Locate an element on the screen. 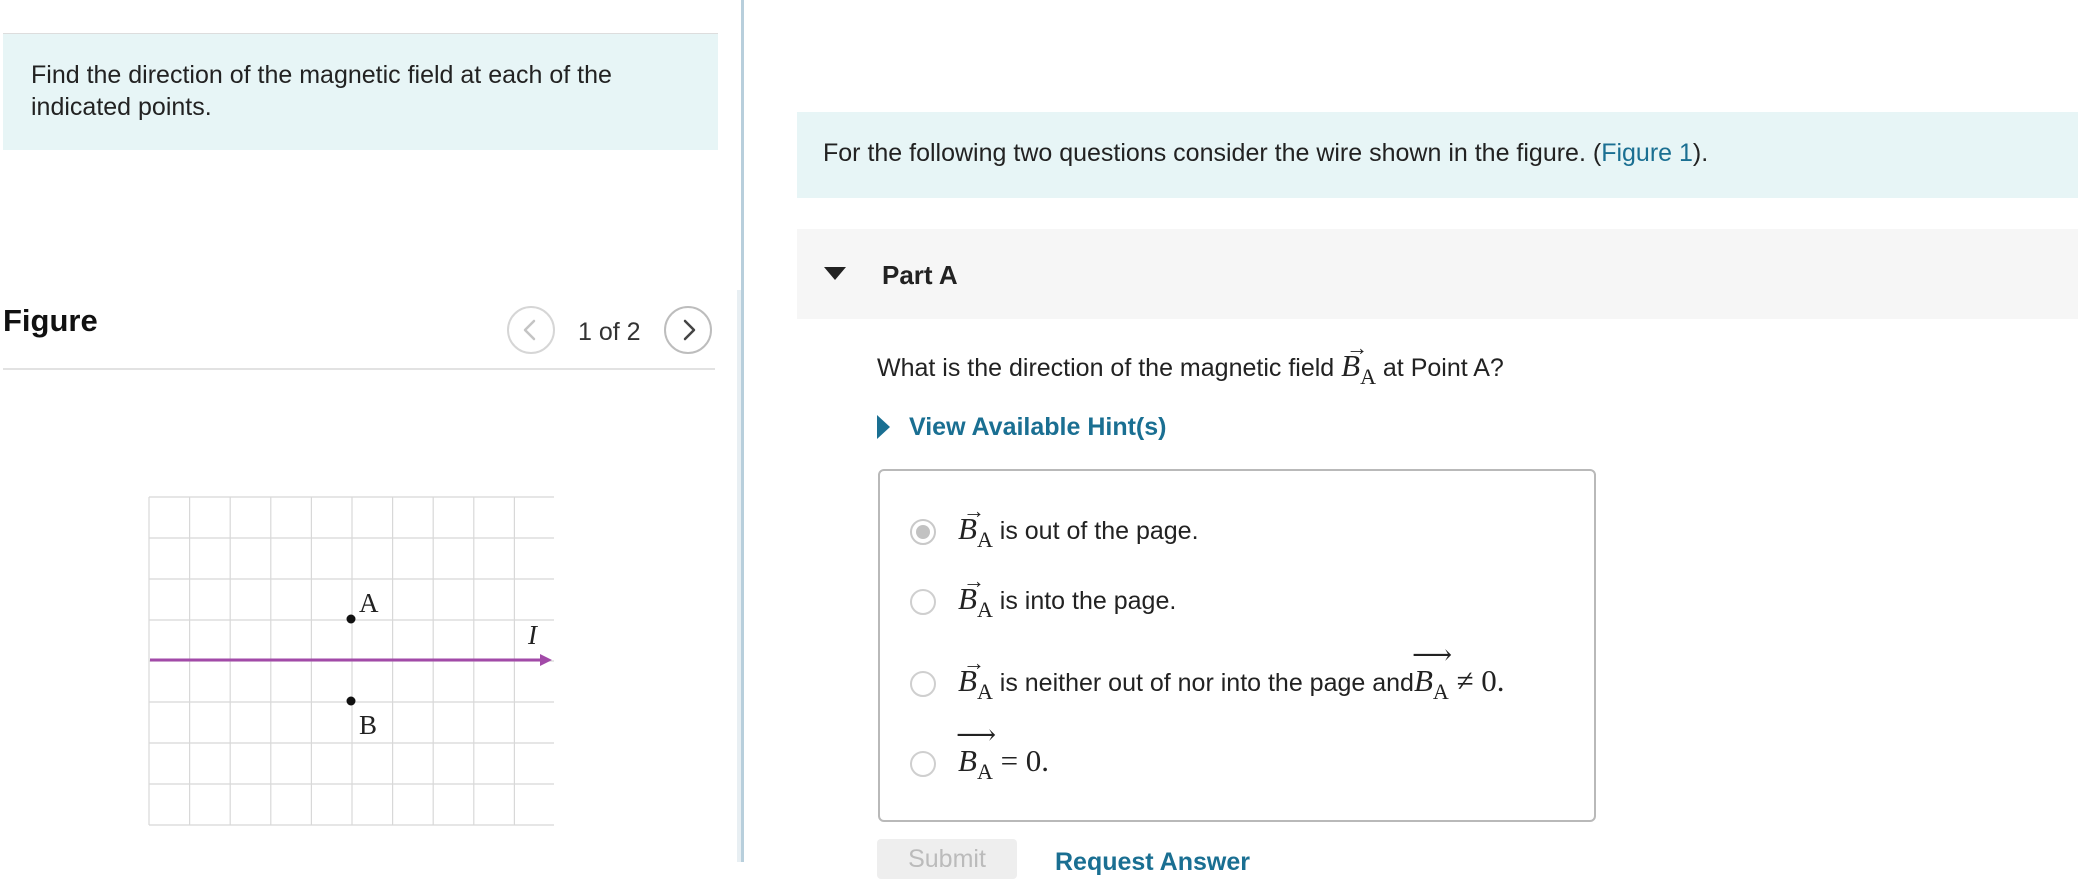 This screenshot has width=2078, height=879. chevron-right-icon is located at coordinates (689, 330).